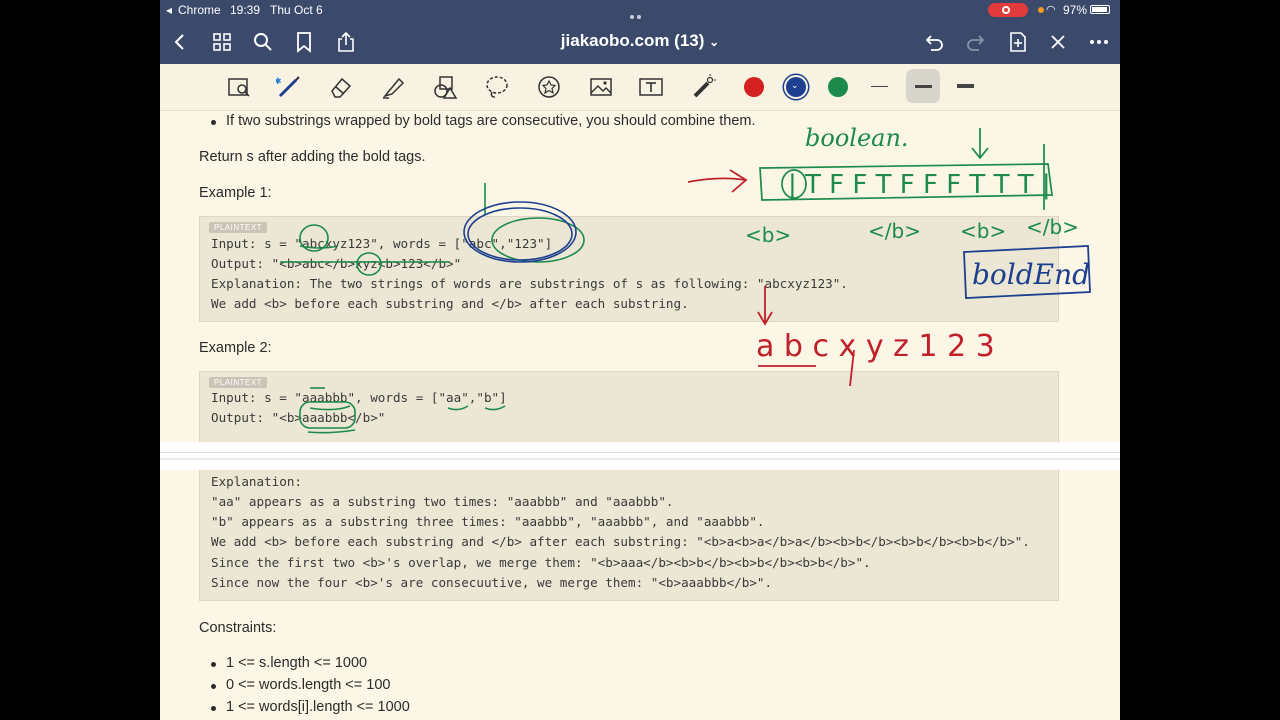 This screenshot has height=720, width=1280. I want to click on ink-label-boolean: boolean., so click(857, 138).